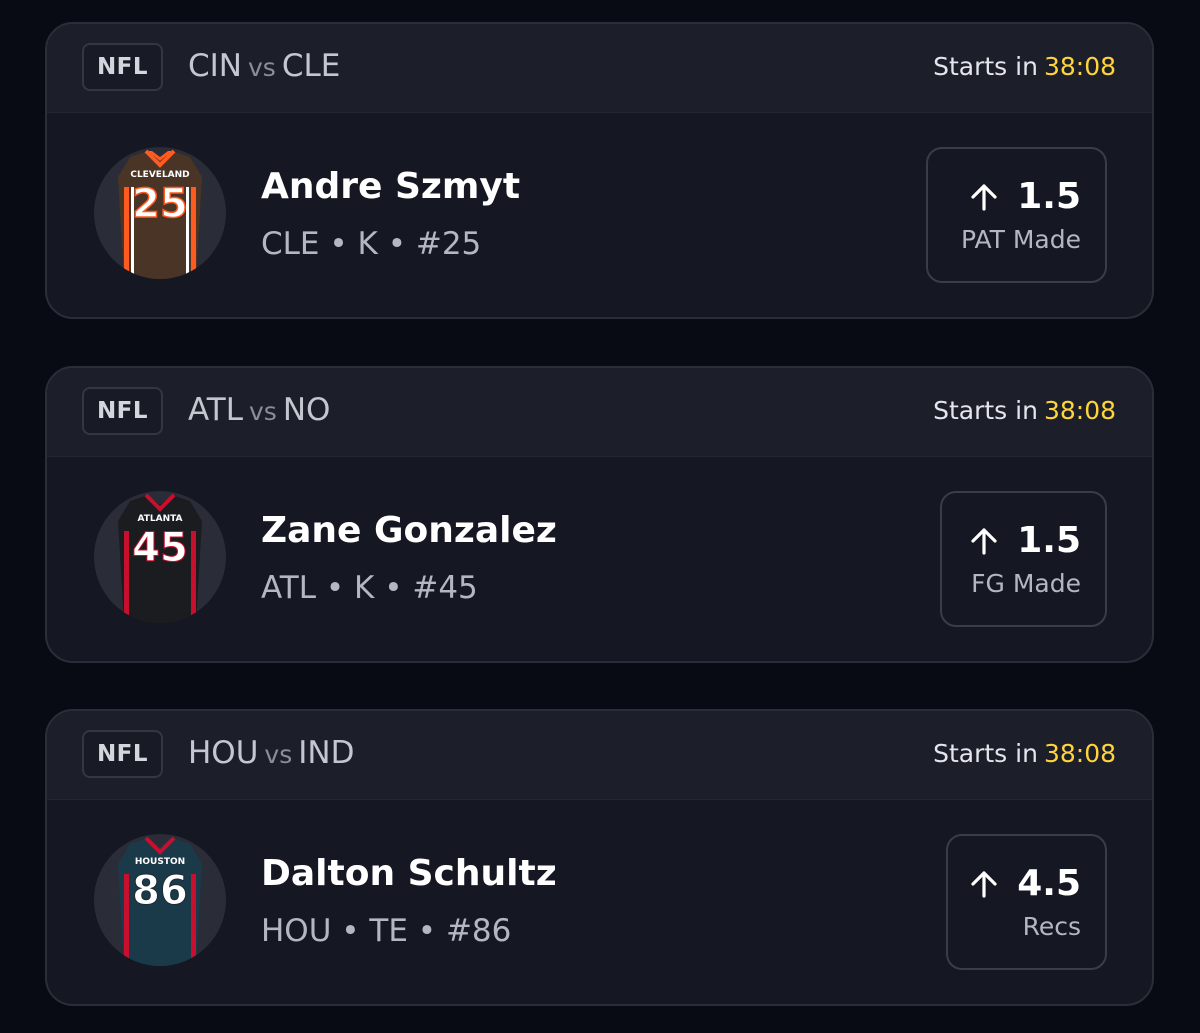 The height and width of the screenshot is (1033, 1200). I want to click on player-meta: ATL • K • #45, so click(369, 588).